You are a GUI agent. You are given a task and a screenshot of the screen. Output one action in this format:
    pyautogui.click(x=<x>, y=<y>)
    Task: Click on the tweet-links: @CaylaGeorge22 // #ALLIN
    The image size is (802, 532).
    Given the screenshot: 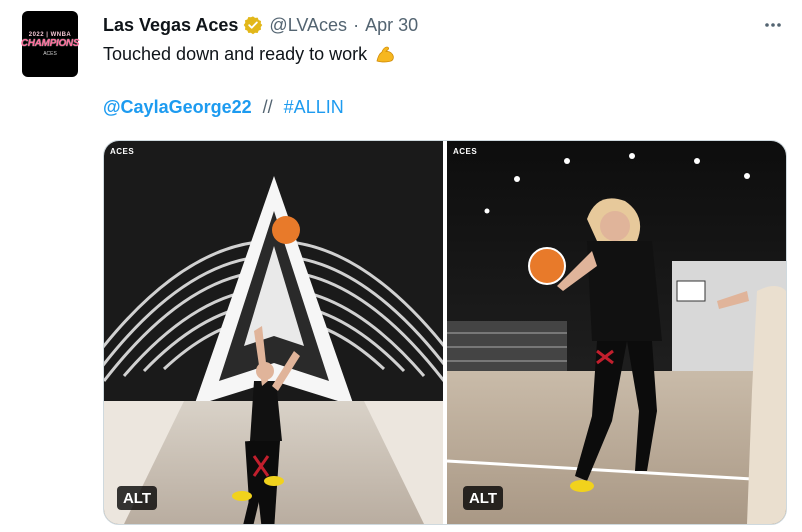 What is the action you would take?
    pyautogui.click(x=223, y=107)
    